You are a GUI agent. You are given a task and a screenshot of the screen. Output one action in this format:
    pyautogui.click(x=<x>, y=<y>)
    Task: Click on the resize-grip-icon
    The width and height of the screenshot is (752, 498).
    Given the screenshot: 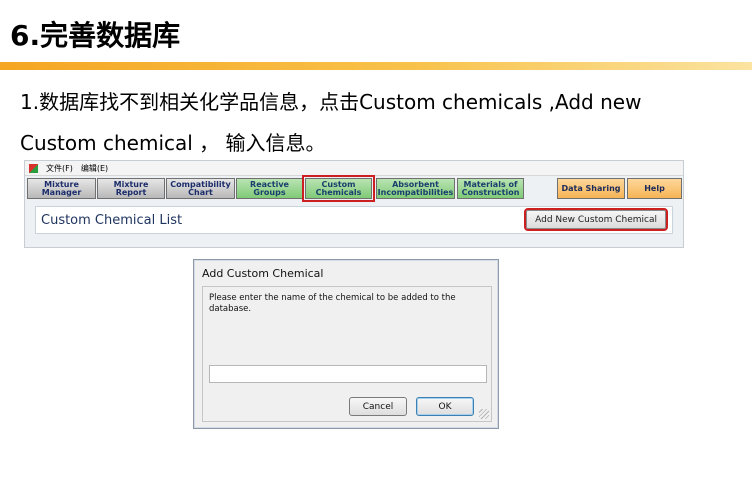 What is the action you would take?
    pyautogui.click(x=484, y=414)
    